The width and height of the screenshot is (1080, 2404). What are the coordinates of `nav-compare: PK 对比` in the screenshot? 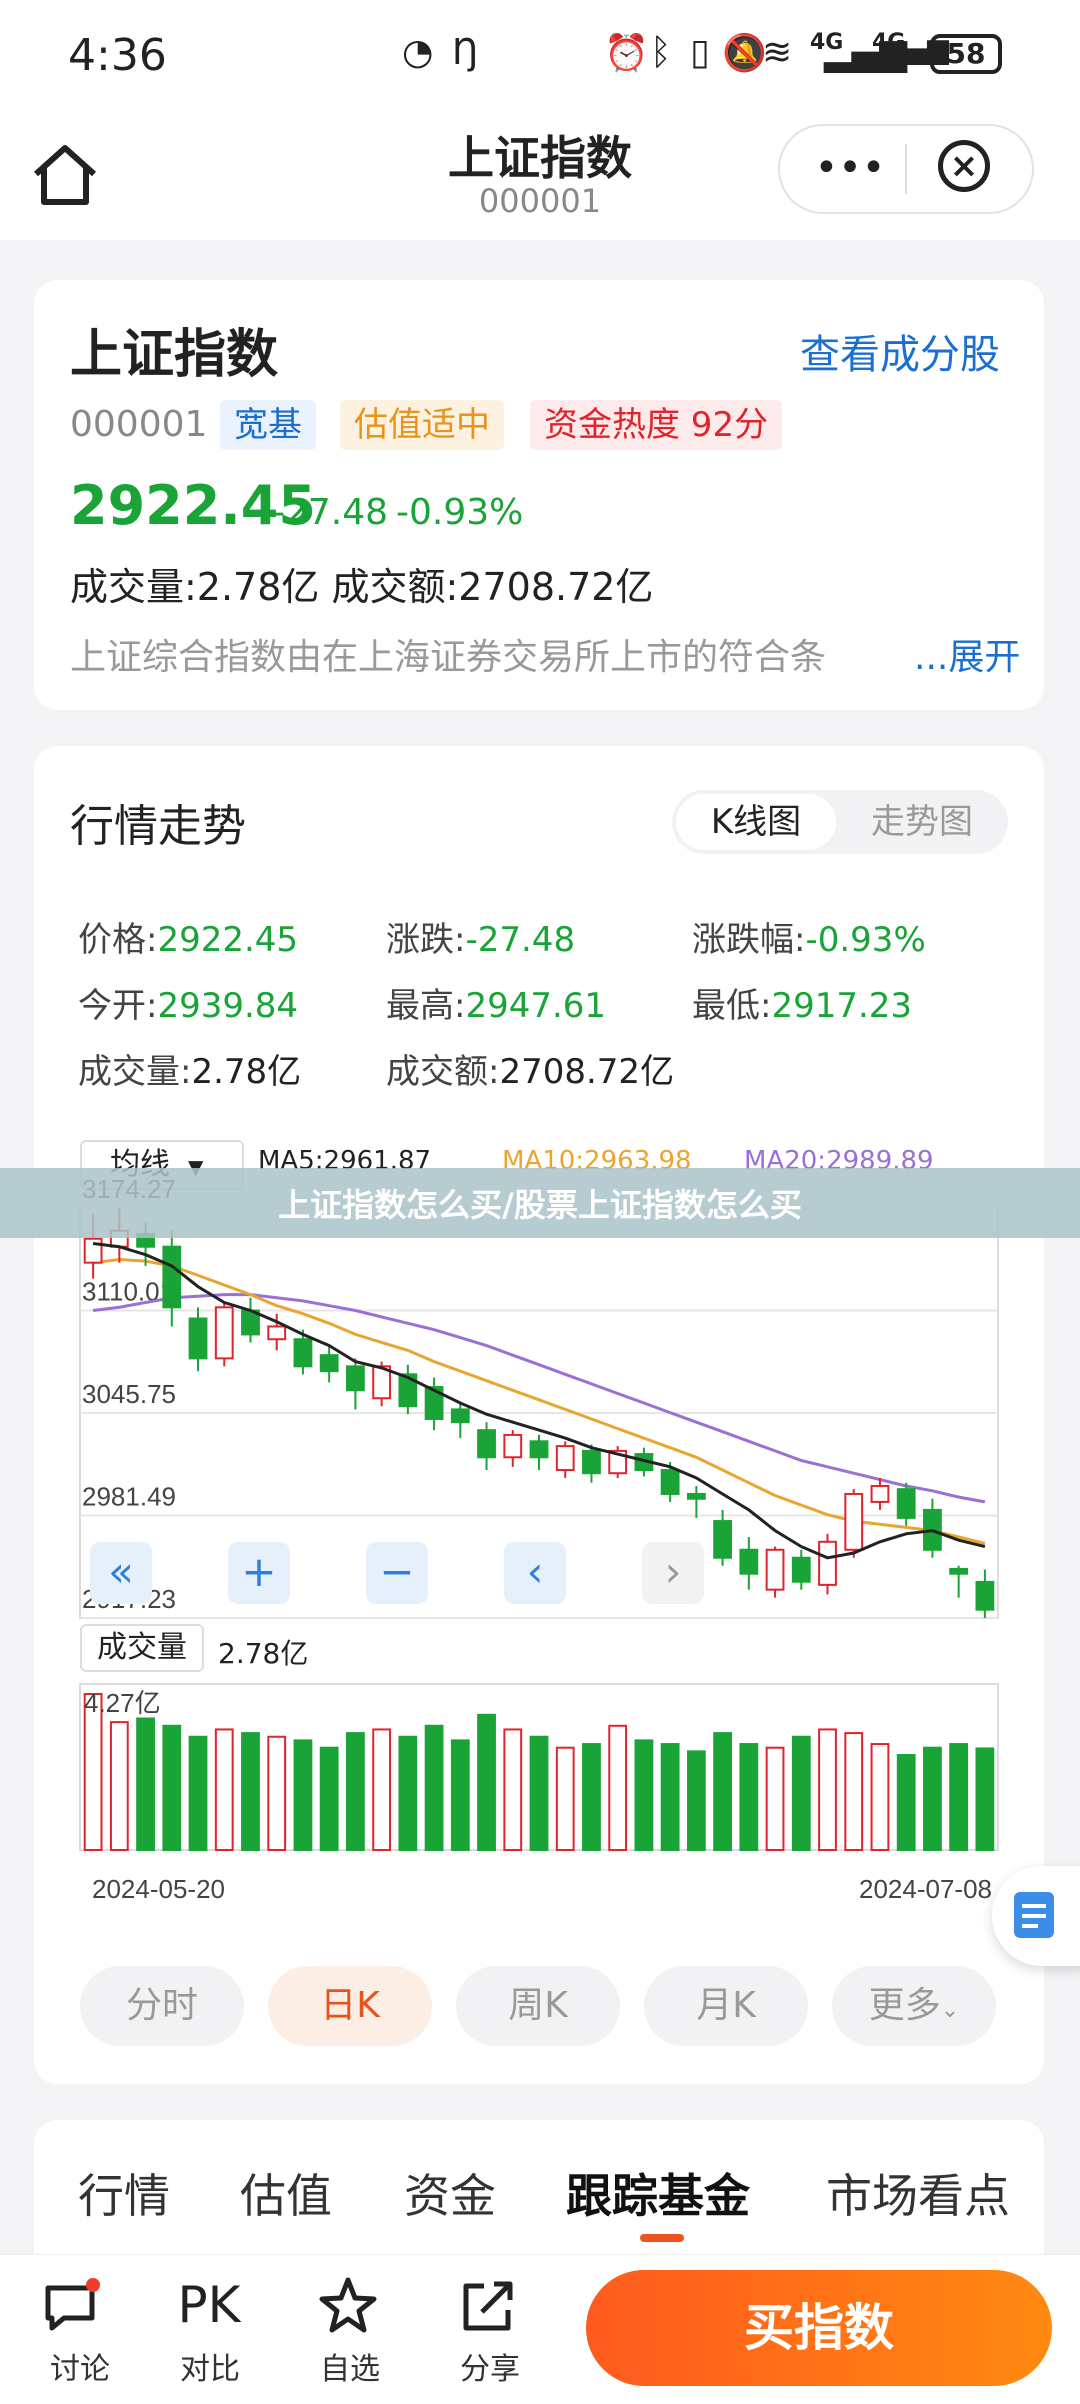 It's located at (209, 2330).